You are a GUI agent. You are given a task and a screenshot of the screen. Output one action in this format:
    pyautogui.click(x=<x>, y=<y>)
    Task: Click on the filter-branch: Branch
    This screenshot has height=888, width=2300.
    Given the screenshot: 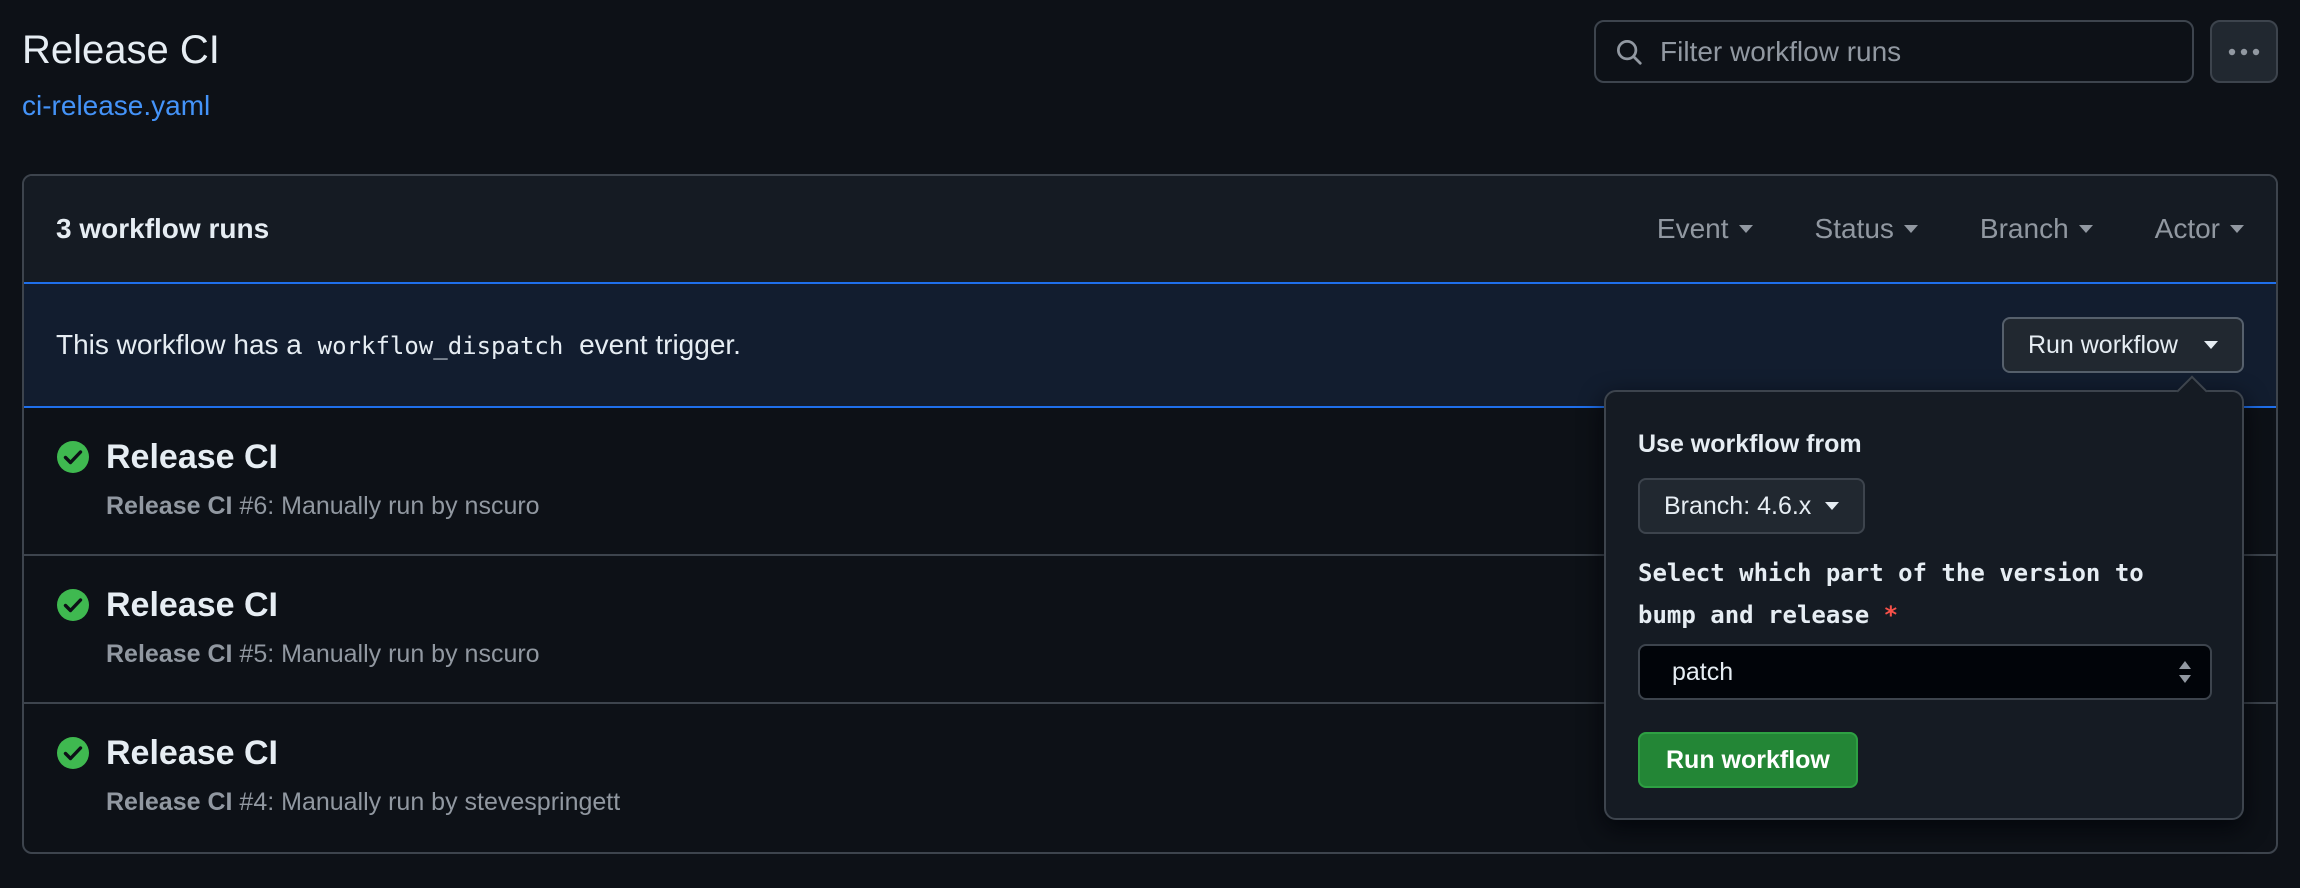 What is the action you would take?
    pyautogui.click(x=2036, y=229)
    